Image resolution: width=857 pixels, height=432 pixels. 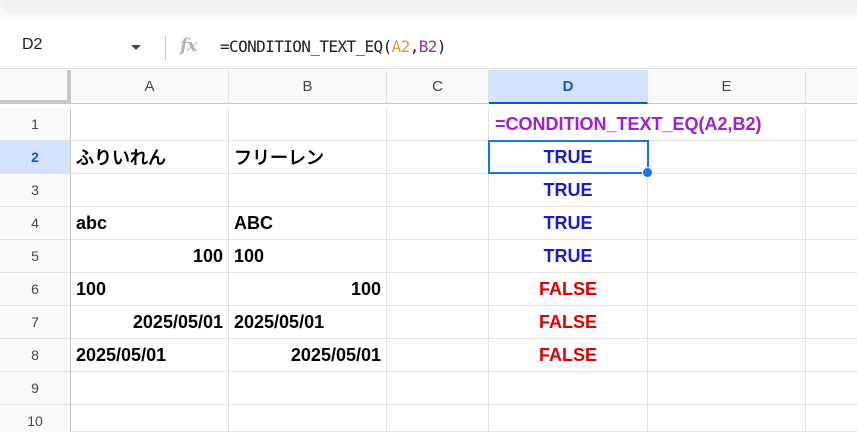 I want to click on row-header-1: 1, so click(x=35, y=124).